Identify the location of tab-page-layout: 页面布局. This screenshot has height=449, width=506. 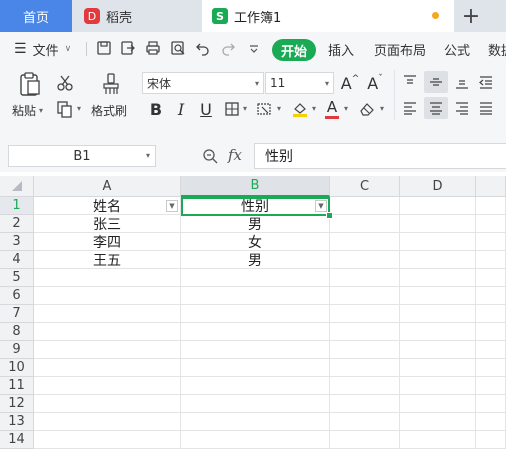
(400, 49).